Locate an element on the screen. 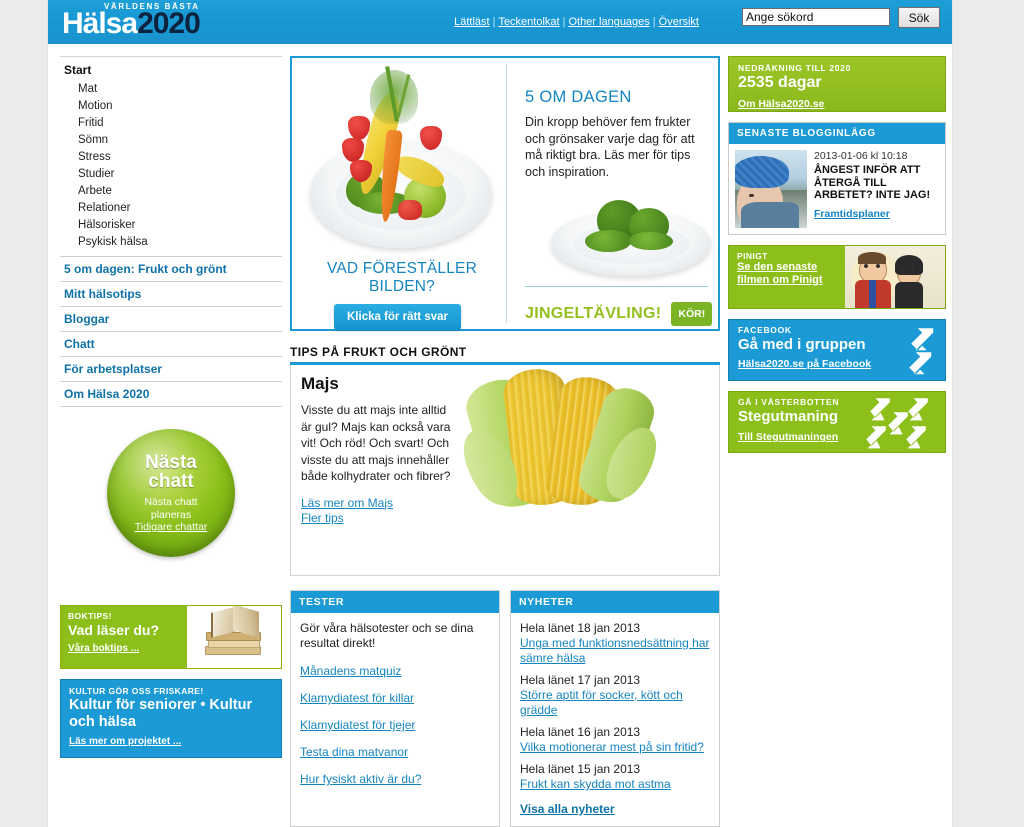 This screenshot has width=1024, height=827. logo-kicker: VÄRLDENS BÄSTA is located at coordinates (152, 6).